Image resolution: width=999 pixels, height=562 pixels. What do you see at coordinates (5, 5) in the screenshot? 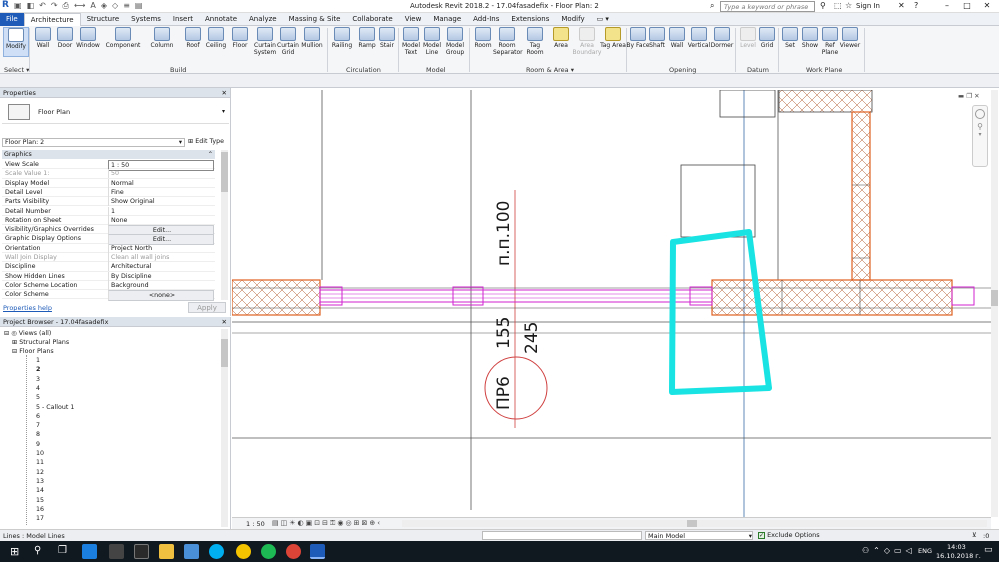
I see `revit-logo-icon: R` at bounding box center [5, 5].